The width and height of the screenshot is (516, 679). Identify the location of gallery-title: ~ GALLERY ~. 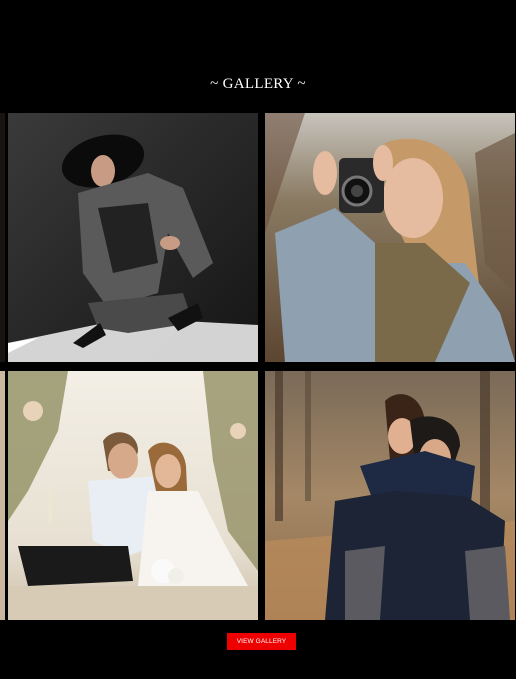
(258, 84).